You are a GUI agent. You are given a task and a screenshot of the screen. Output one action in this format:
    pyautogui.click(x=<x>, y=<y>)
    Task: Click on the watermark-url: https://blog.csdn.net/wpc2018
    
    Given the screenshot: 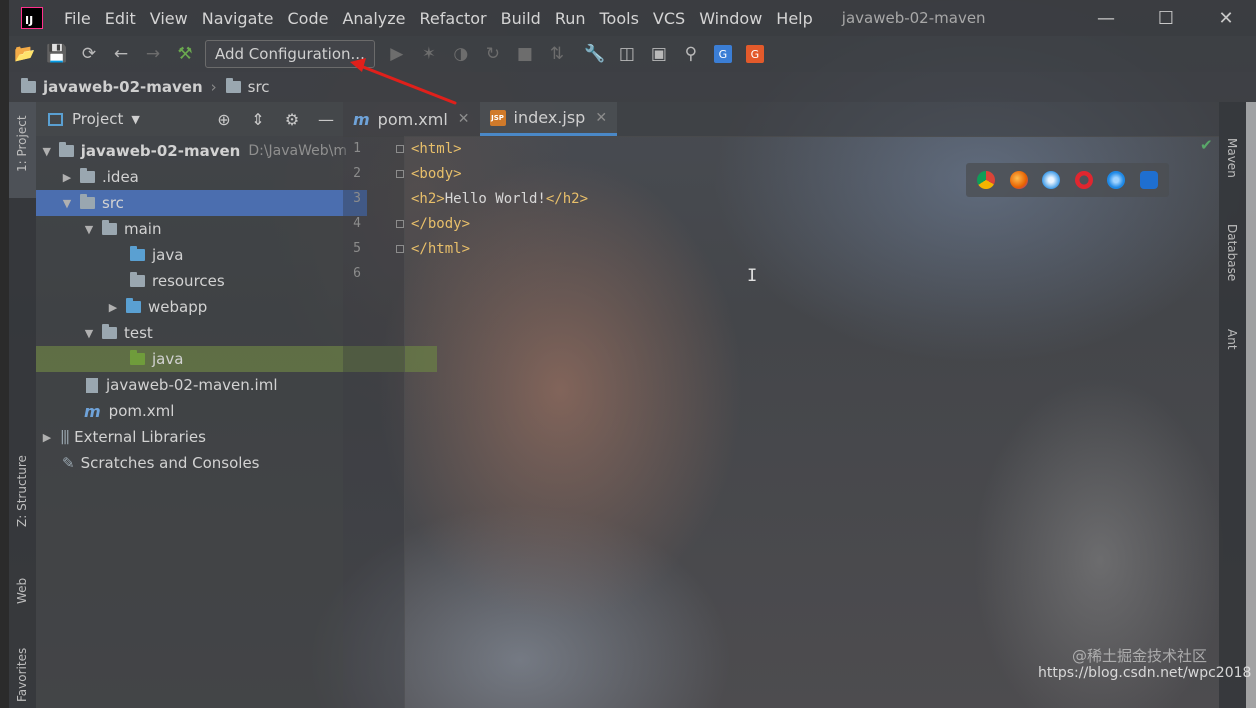 What is the action you would take?
    pyautogui.click(x=1145, y=673)
    